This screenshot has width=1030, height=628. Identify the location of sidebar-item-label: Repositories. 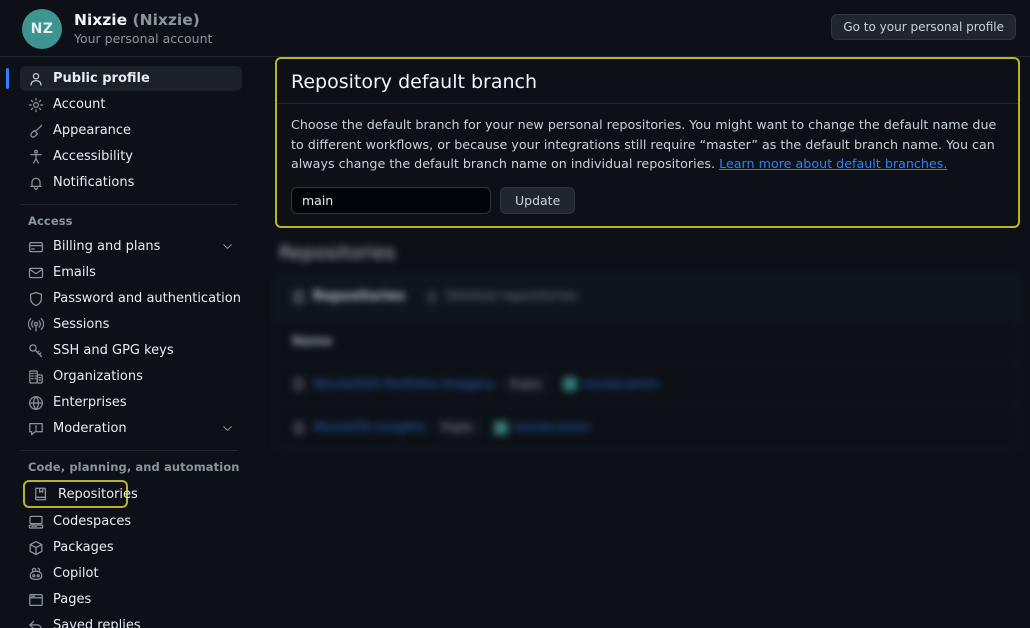
(98, 494).